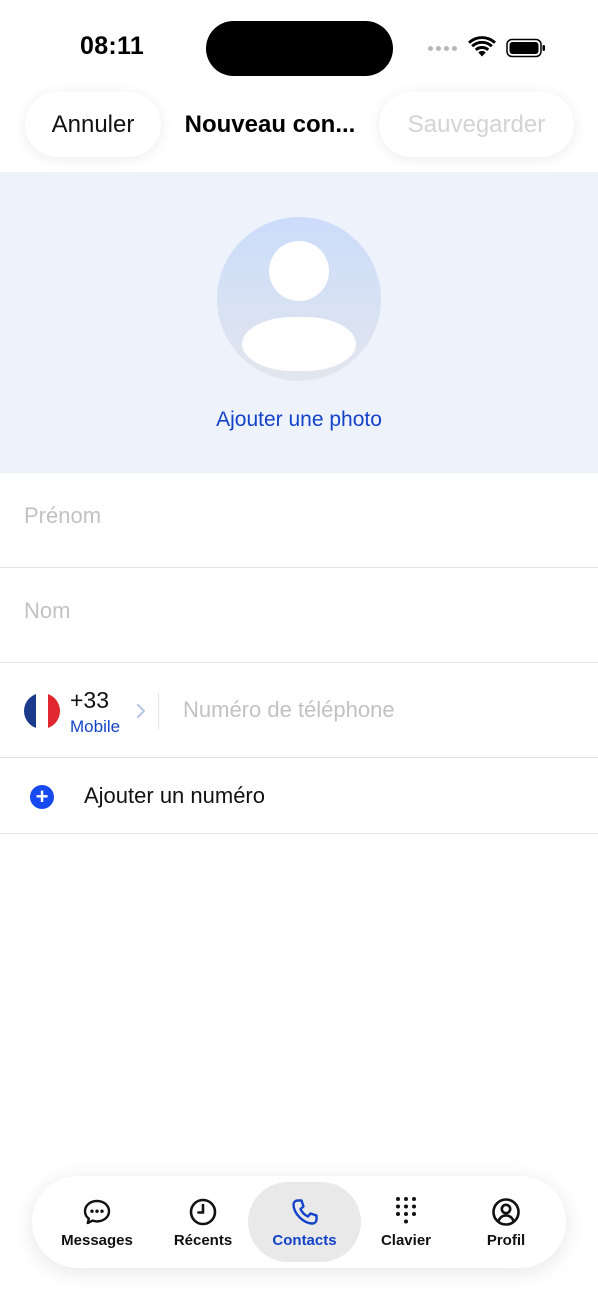  I want to click on tab-label: Récents, so click(203, 1240).